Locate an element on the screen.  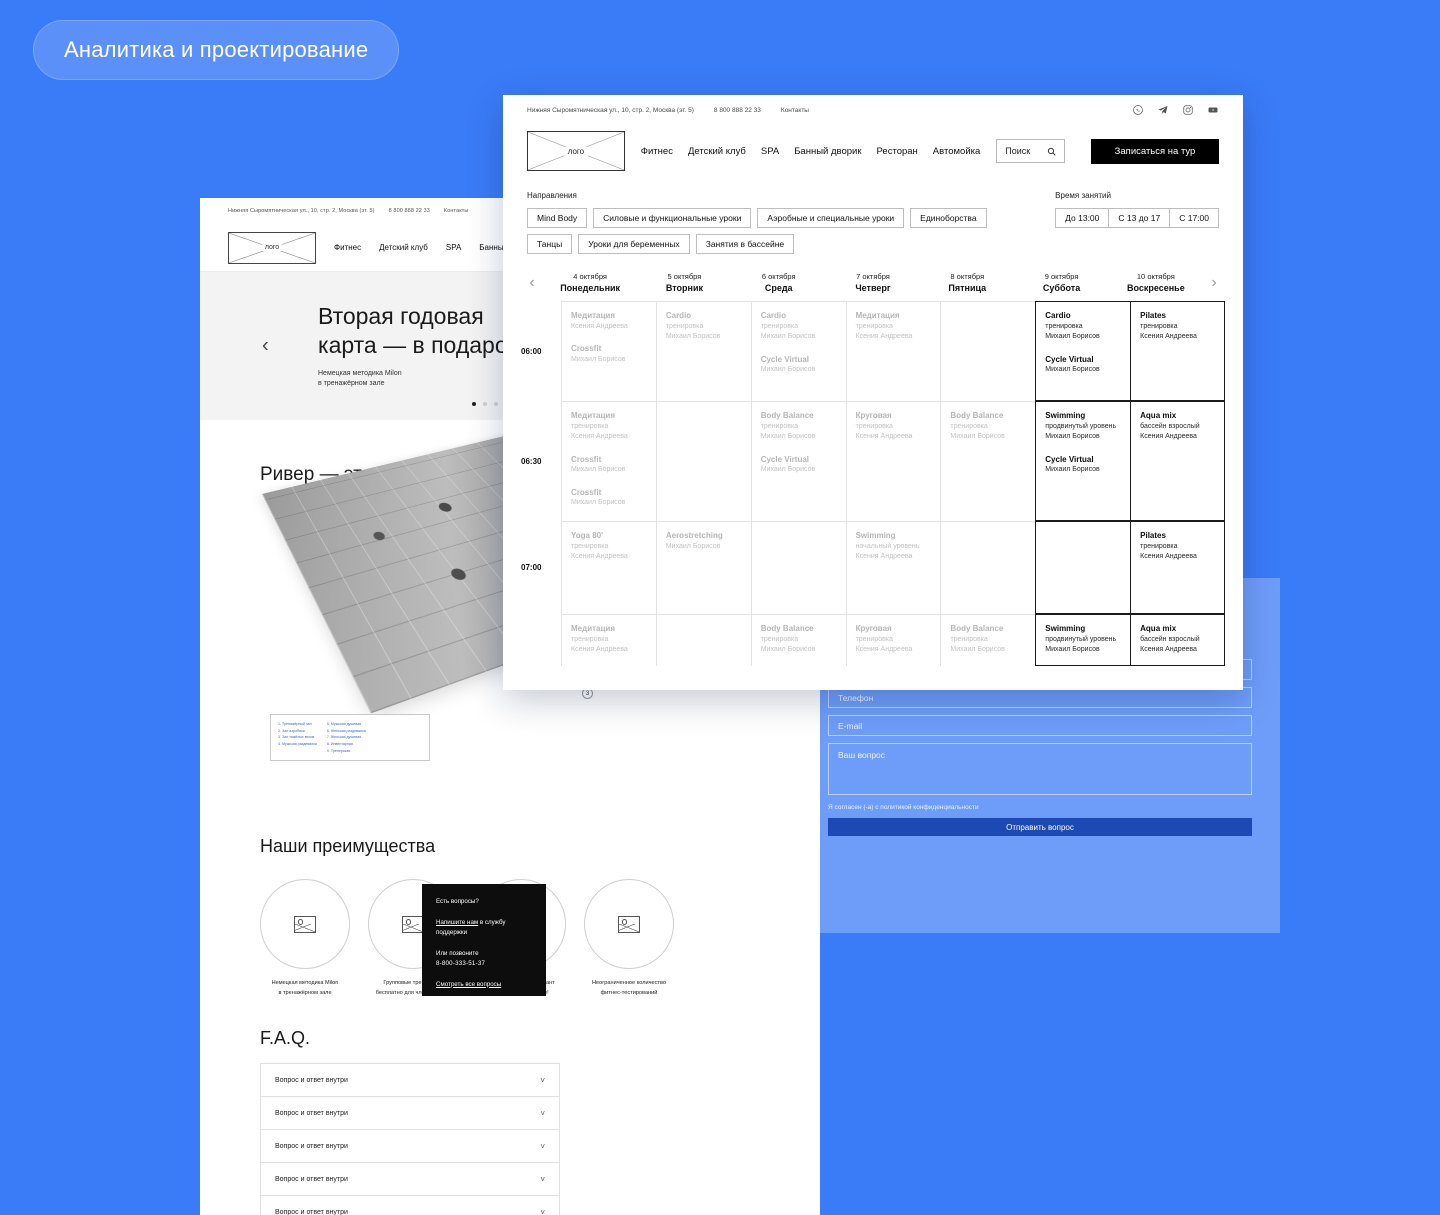
chevron-left-icon: ‹ is located at coordinates (532, 283).